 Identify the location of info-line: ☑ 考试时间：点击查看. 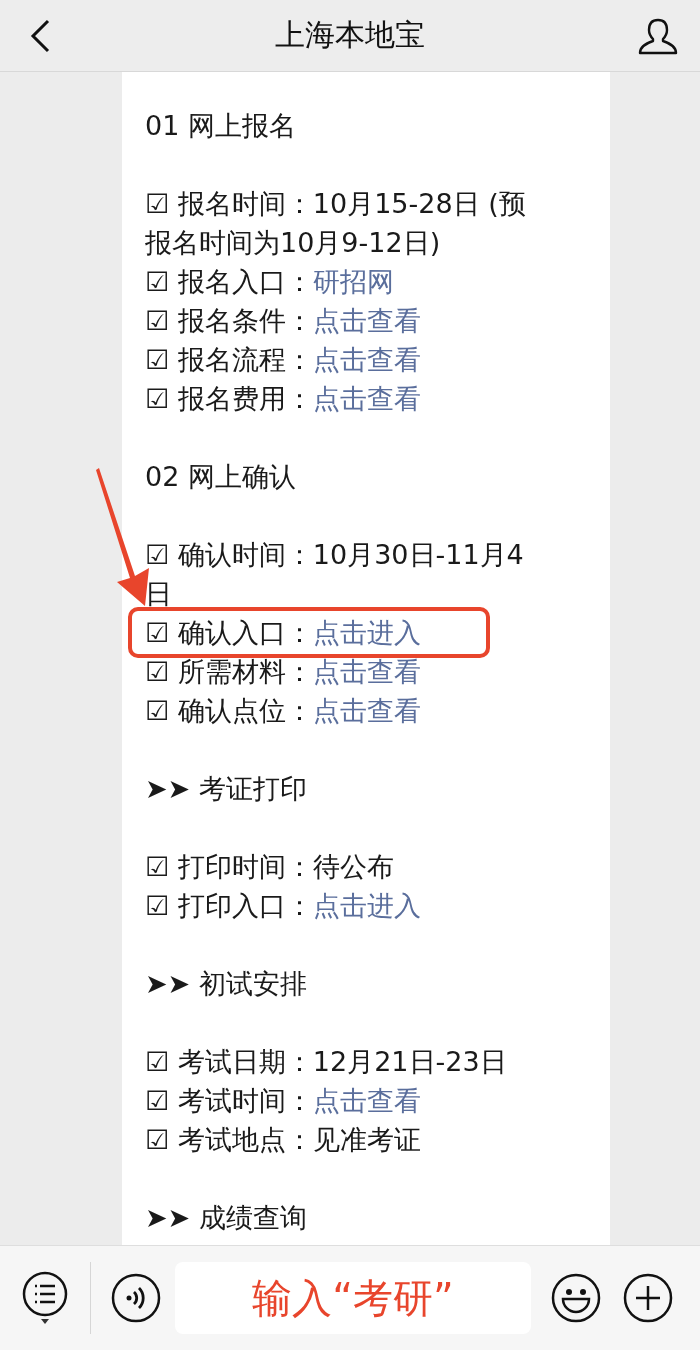
(283, 1101).